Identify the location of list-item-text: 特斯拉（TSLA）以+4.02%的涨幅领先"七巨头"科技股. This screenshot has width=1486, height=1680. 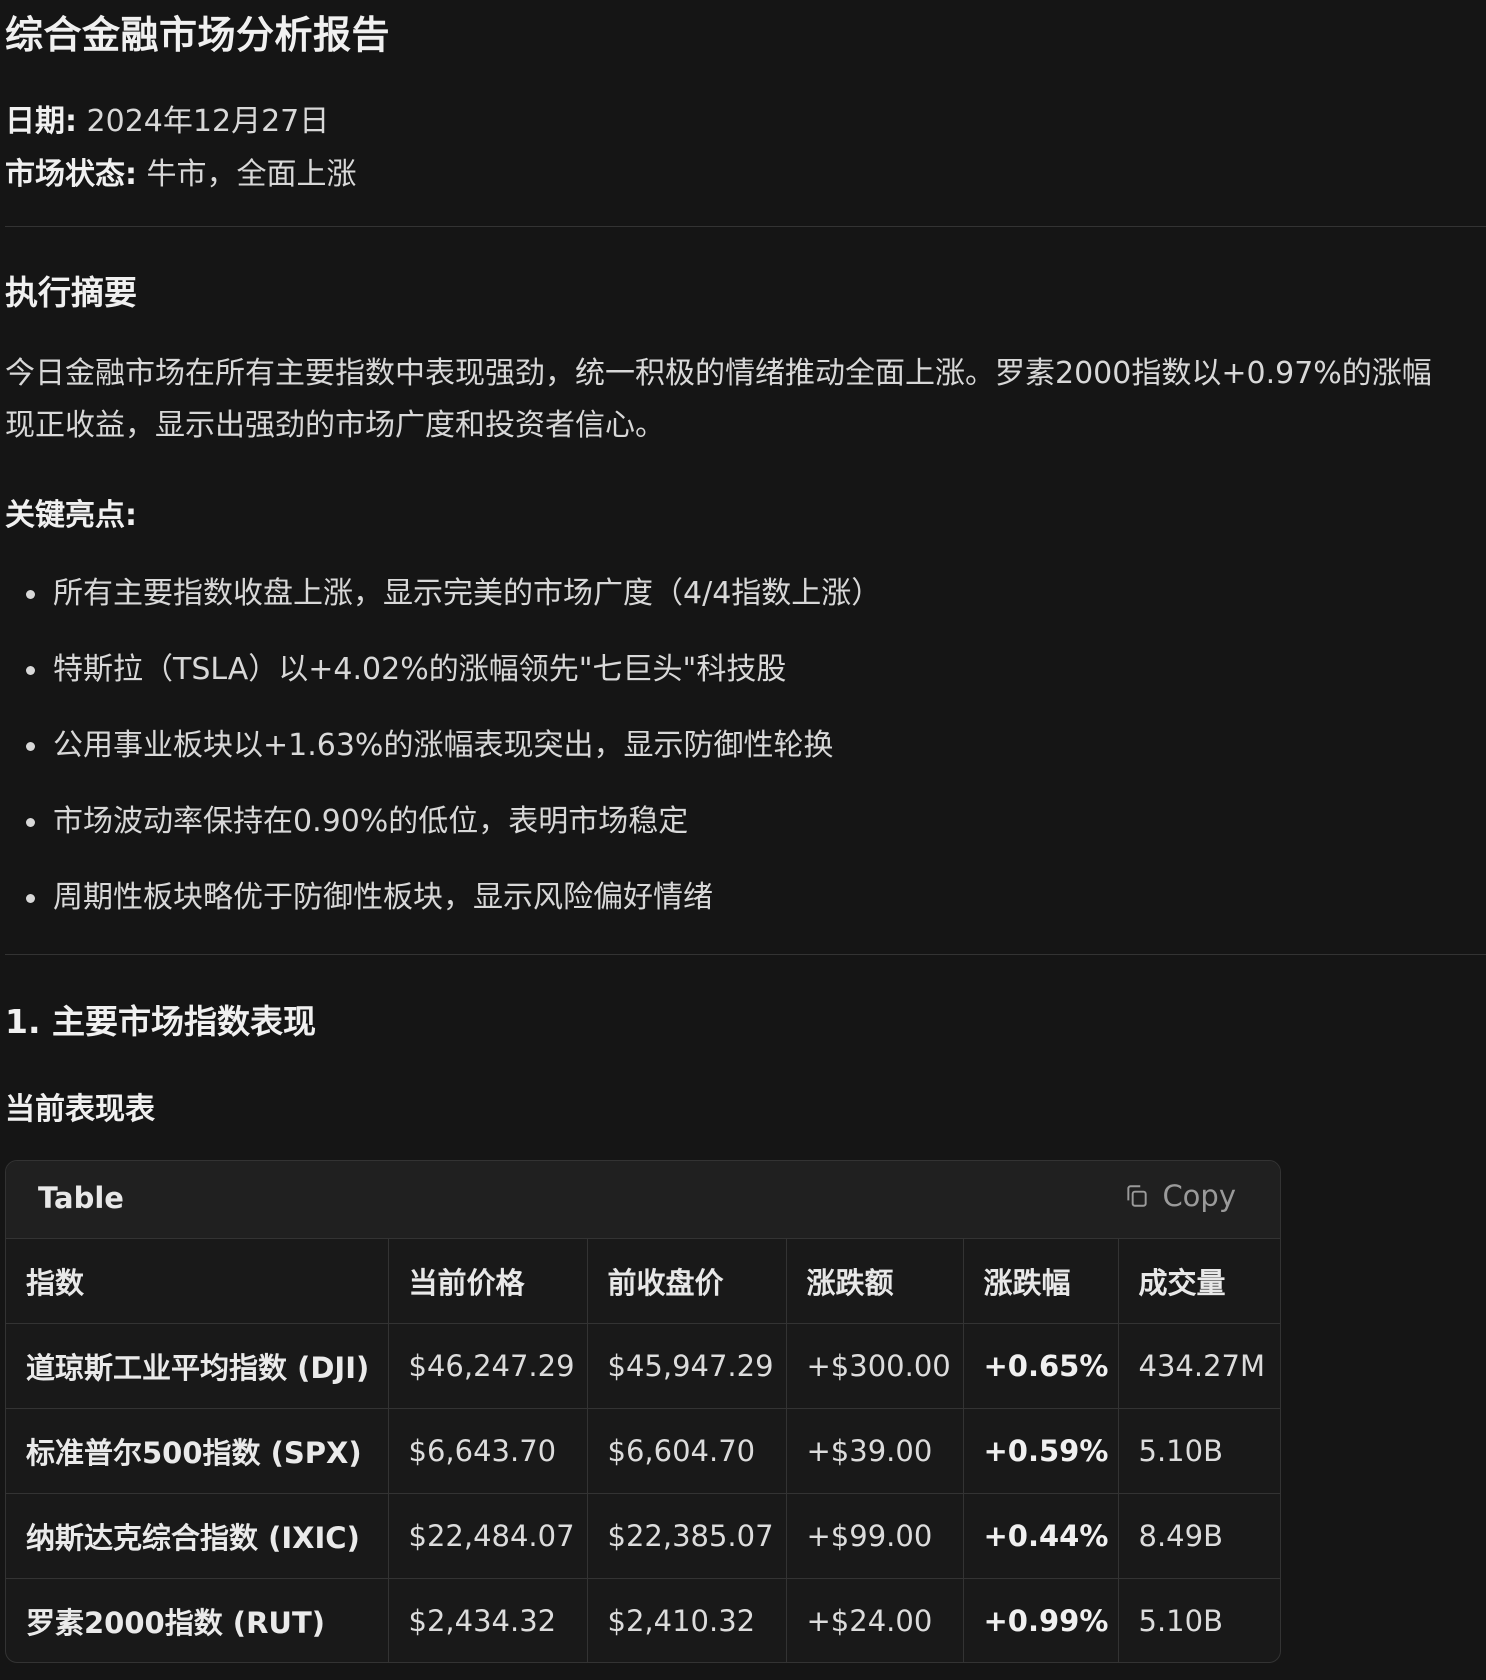
(420, 669).